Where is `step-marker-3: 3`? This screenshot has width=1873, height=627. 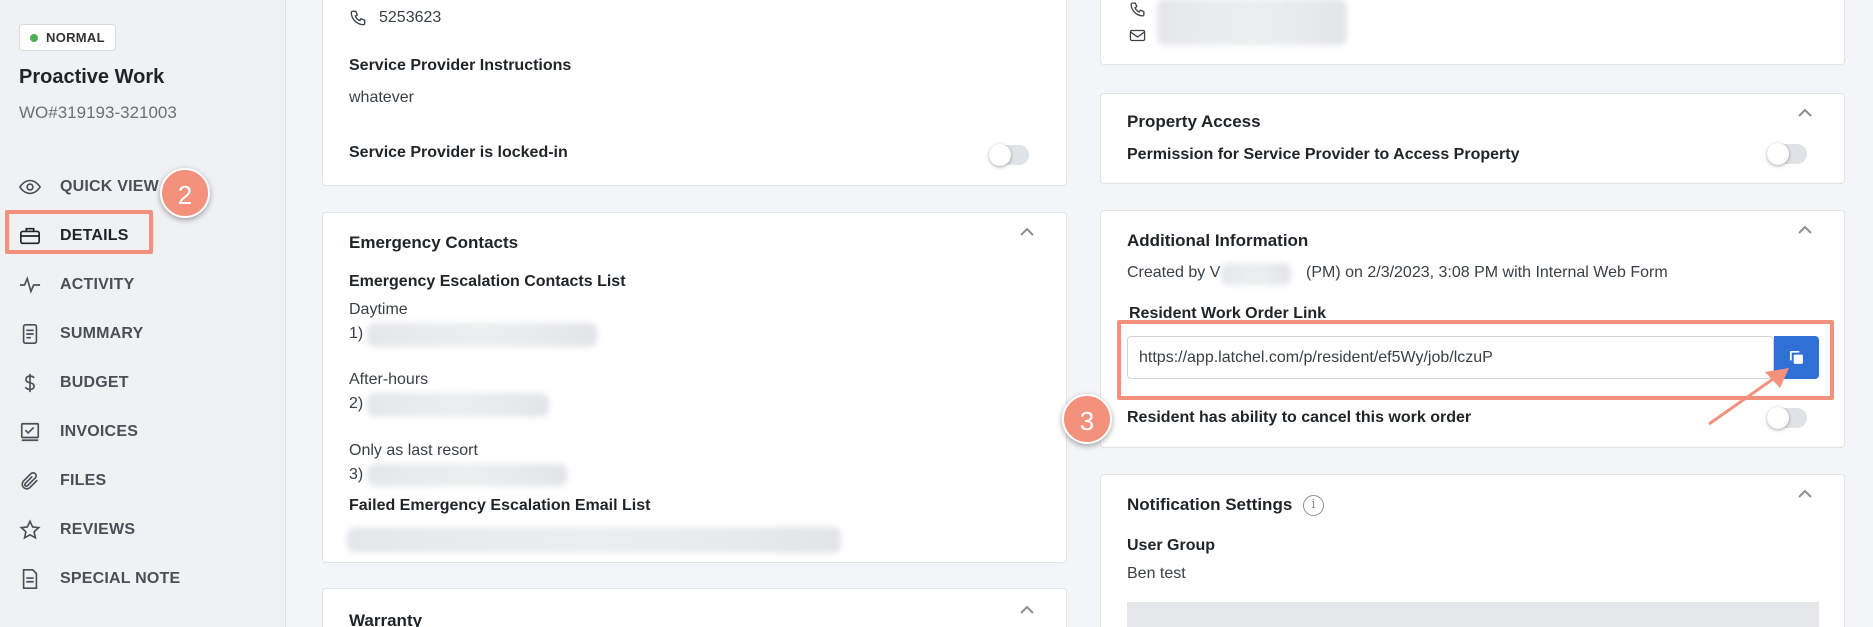
step-marker-3: 3 is located at coordinates (1087, 419).